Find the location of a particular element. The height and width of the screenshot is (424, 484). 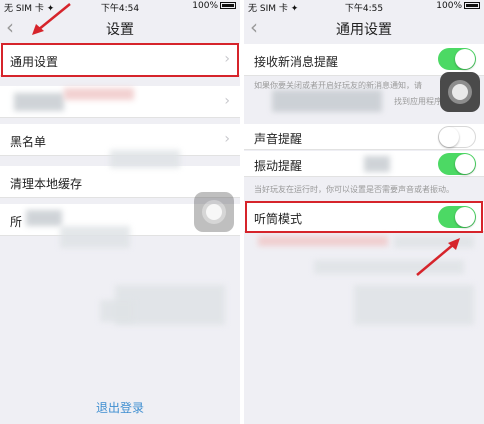

row-label: 所 is located at coordinates (16, 222).